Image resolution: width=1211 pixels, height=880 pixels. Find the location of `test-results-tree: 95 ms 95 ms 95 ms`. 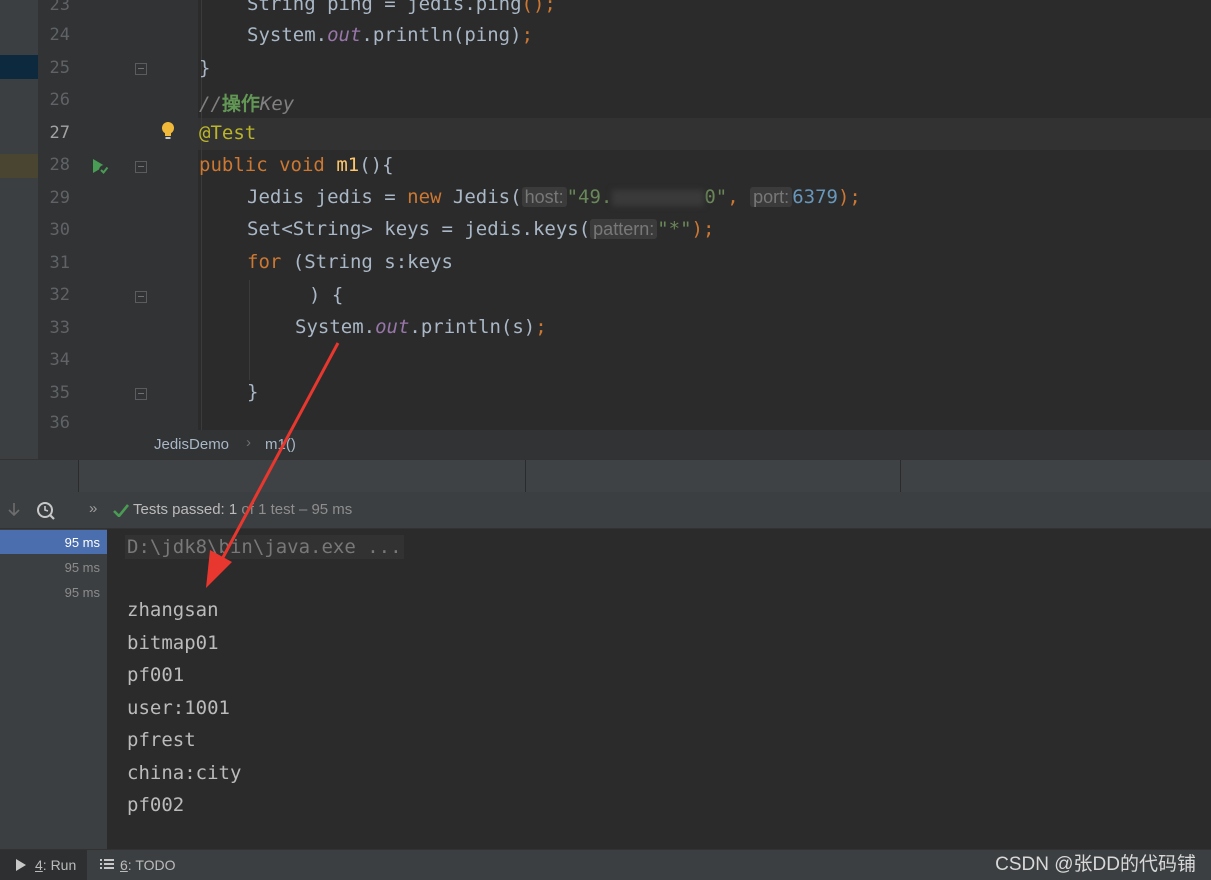

test-results-tree: 95 ms 95 ms 95 ms is located at coordinates (53, 689).